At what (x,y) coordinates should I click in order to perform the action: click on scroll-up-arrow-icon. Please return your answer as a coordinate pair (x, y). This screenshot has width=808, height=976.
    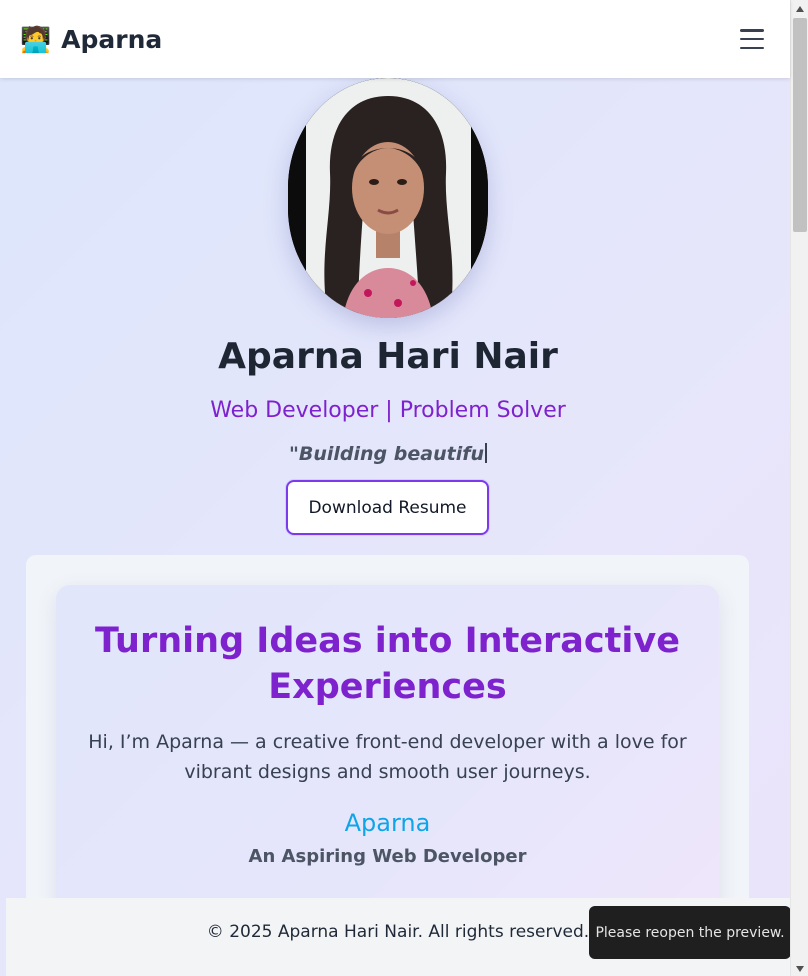
    Looking at the image, I should click on (800, 9).